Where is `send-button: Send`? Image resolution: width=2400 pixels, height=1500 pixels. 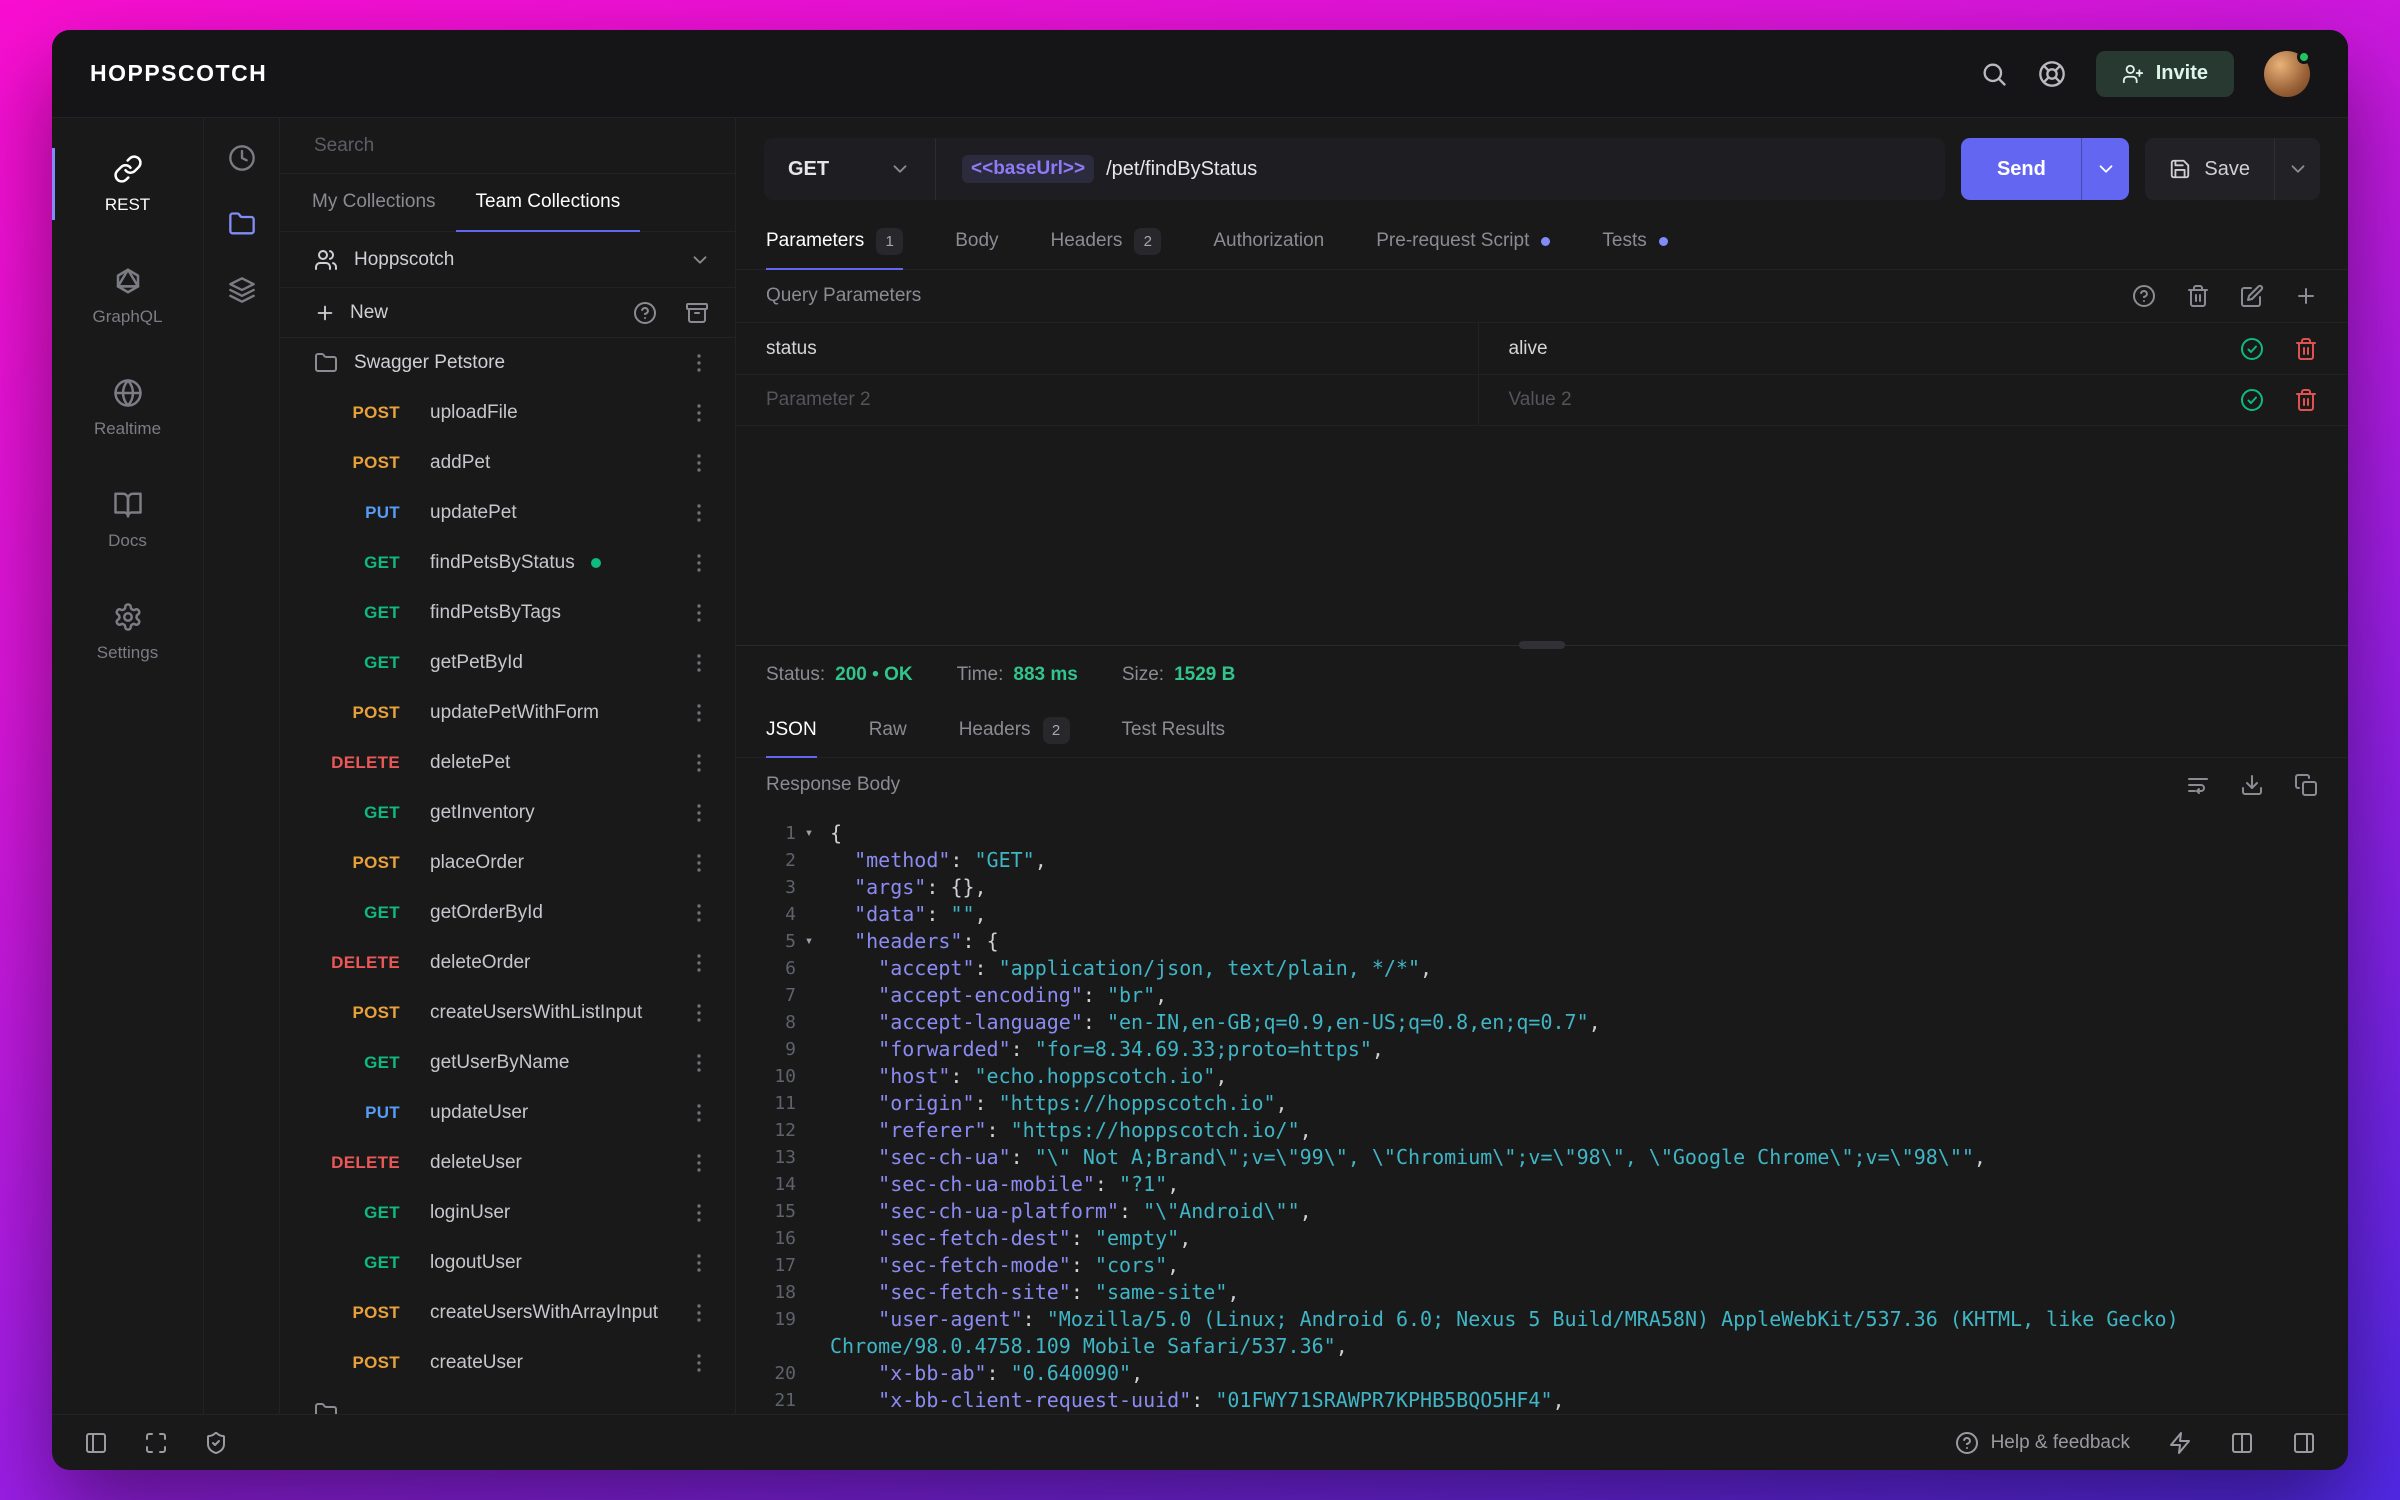 send-button: Send is located at coordinates (2021, 169).